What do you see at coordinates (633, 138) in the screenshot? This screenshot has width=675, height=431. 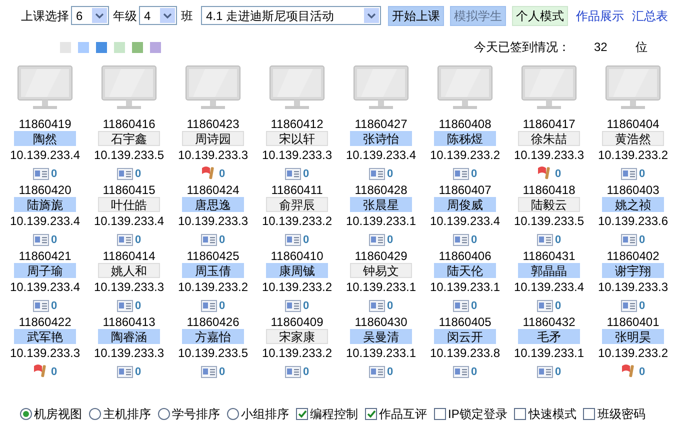 I see `student-name: 黄浩然` at bounding box center [633, 138].